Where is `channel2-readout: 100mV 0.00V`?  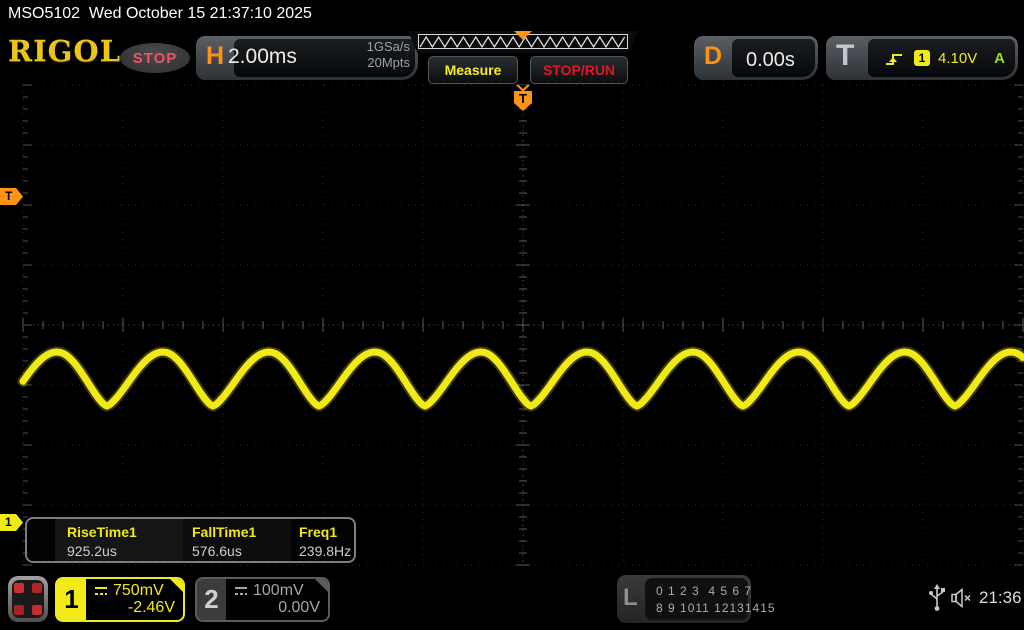 channel2-readout: 100mV 0.00V is located at coordinates (277, 599).